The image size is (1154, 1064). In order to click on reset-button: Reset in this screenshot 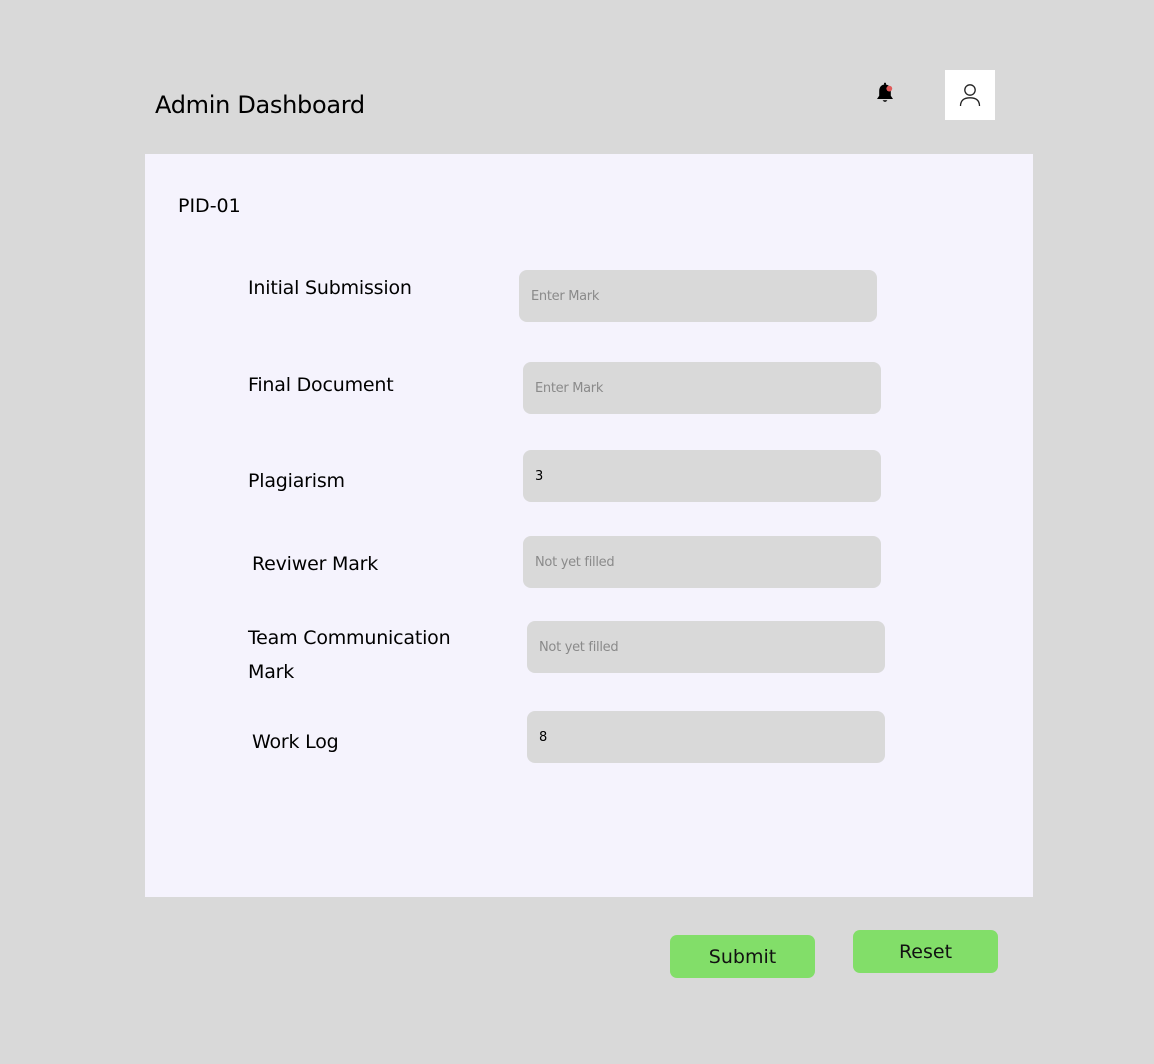, I will do `click(925, 951)`.